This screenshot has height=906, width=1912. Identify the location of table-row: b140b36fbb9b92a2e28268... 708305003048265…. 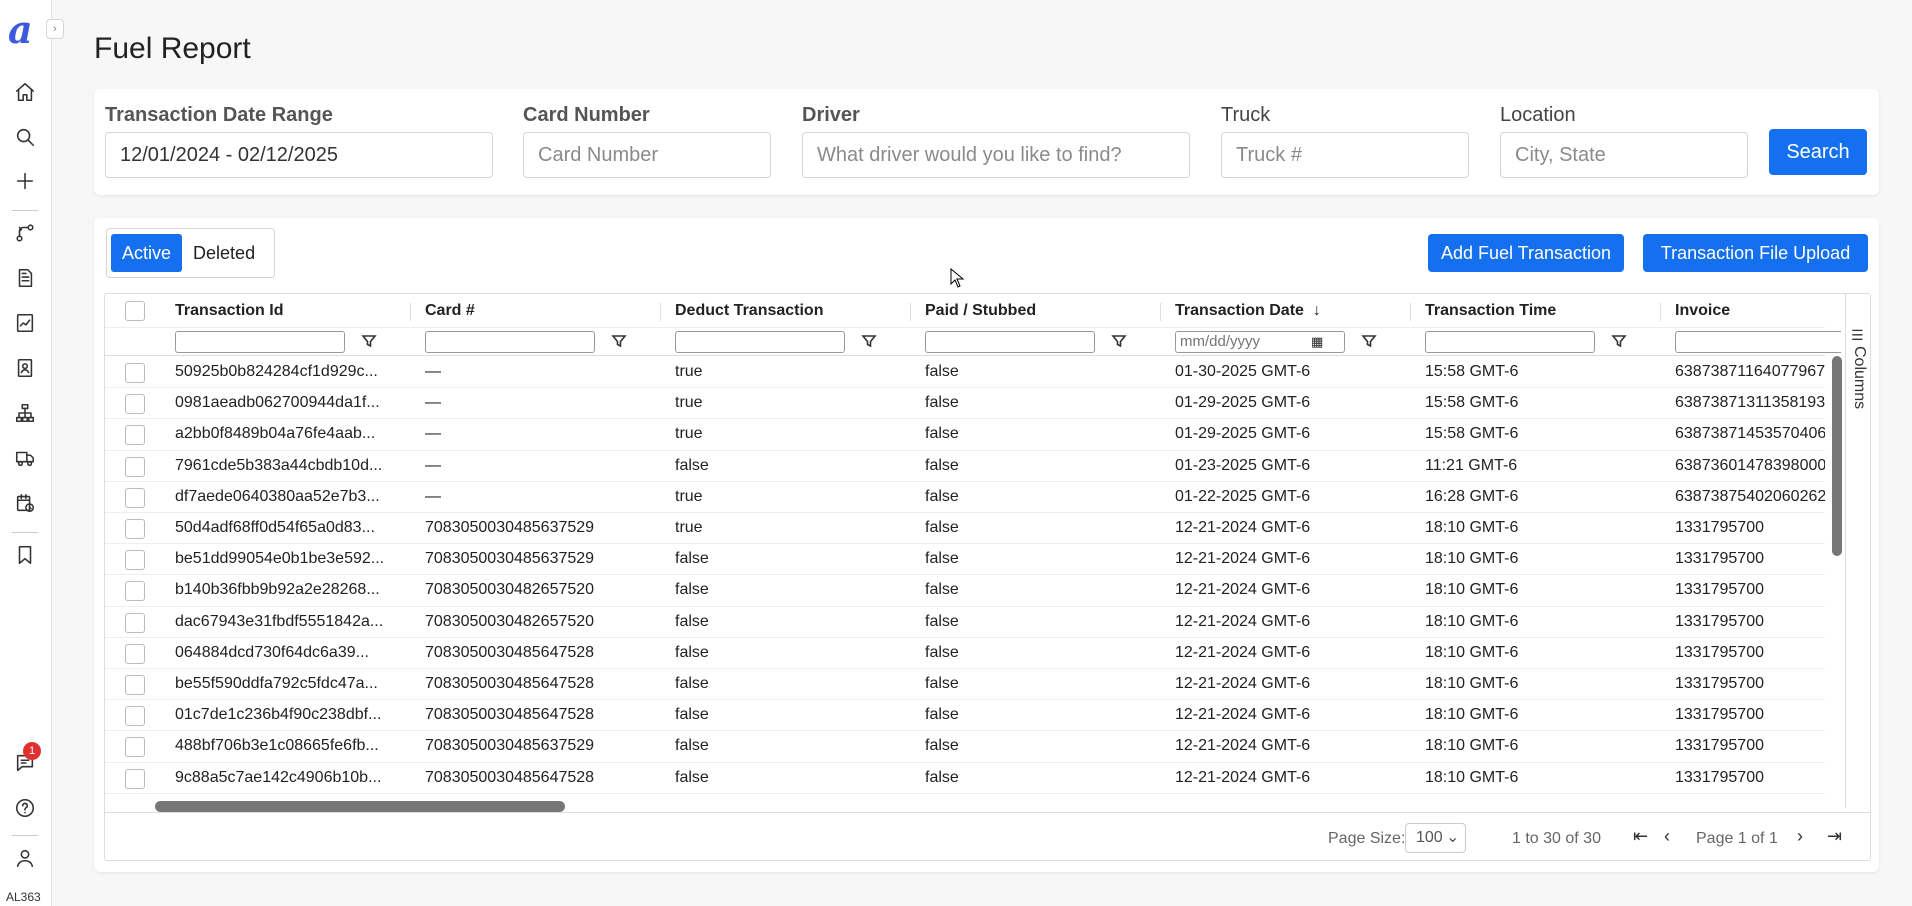
(965, 591).